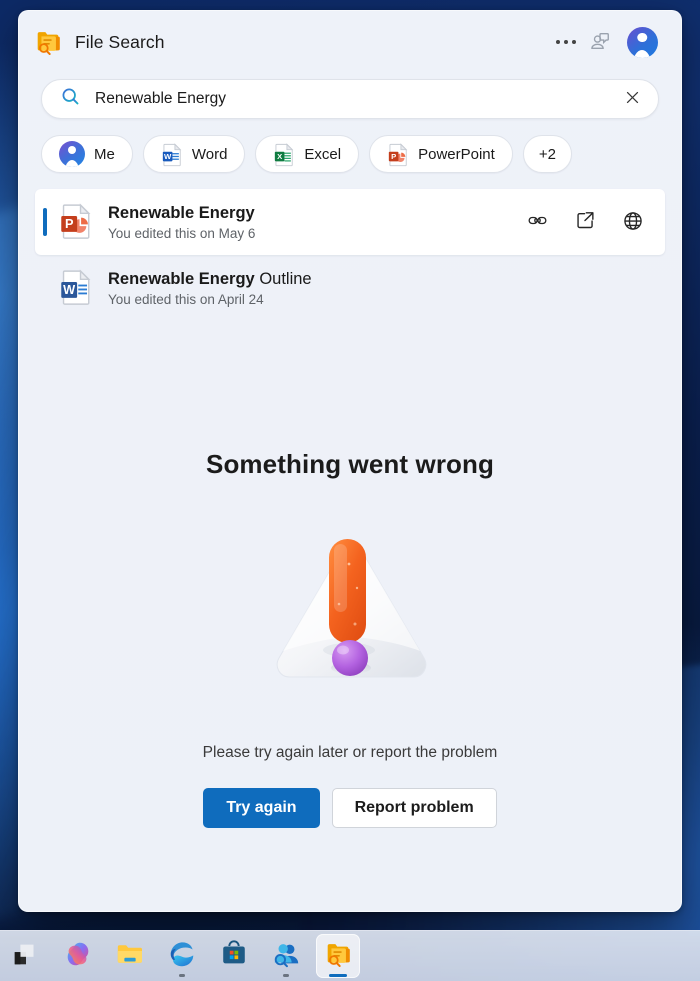 The width and height of the screenshot is (700, 981). Describe the element at coordinates (338, 975) in the screenshot. I see `active-indicator` at that location.